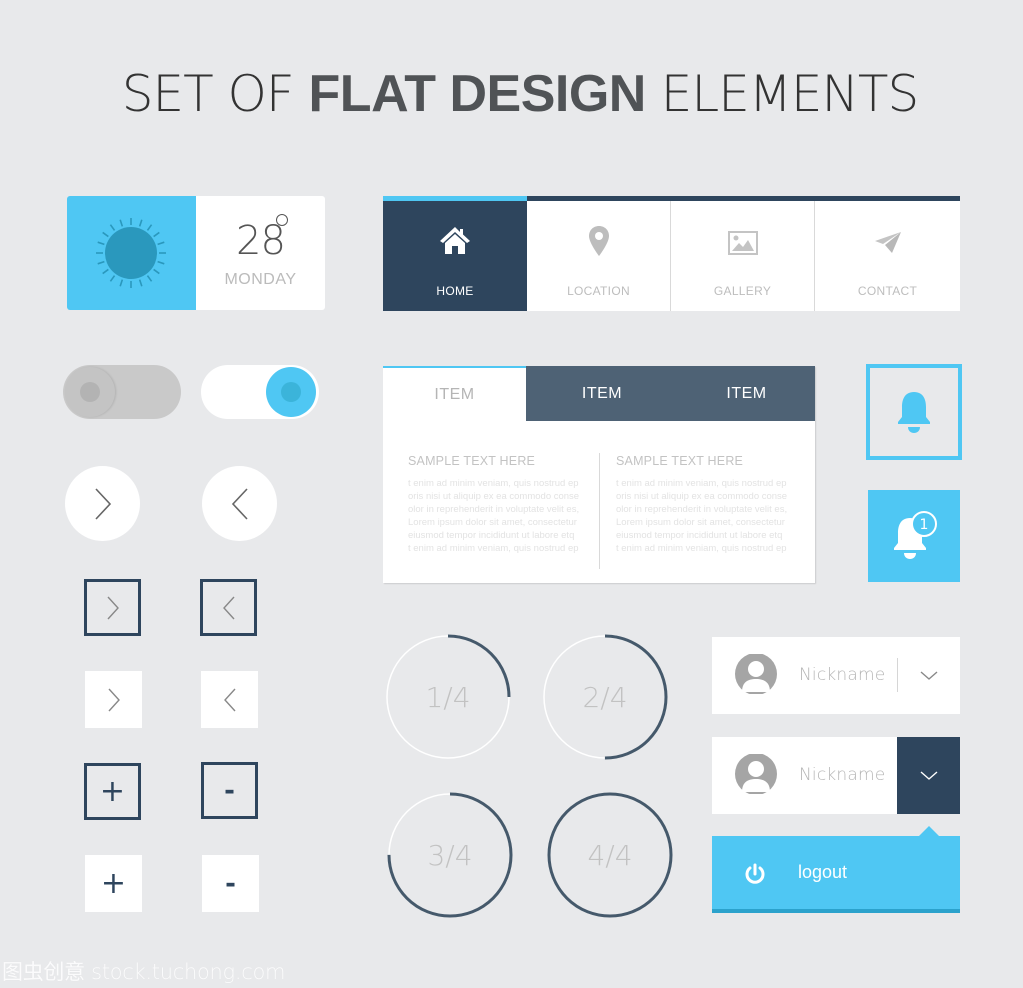 This screenshot has width=1023, height=988. Describe the element at coordinates (823, 872) in the screenshot. I see `logout-label: logout` at that location.